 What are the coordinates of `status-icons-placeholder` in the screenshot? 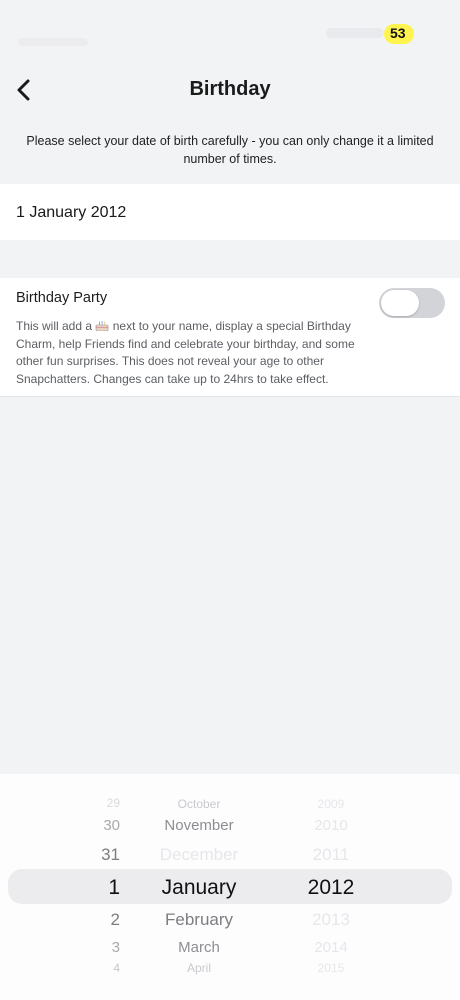 It's located at (355, 33).